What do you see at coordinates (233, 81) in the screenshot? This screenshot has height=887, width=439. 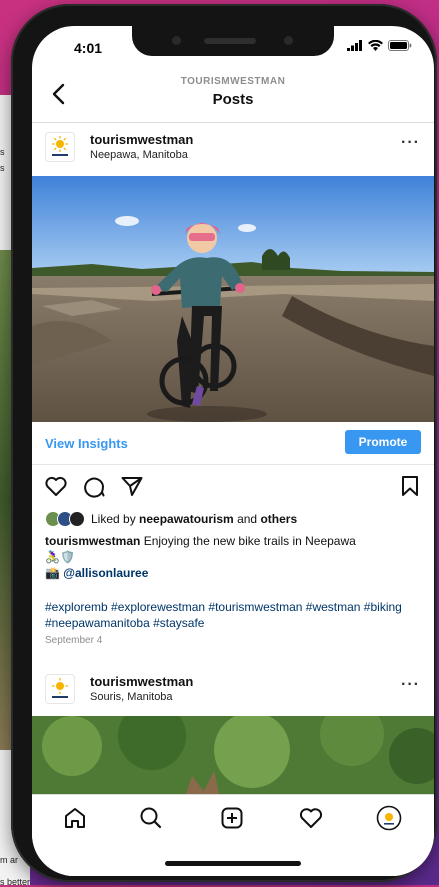 I see `account-label: TOURISMWESTMAN` at bounding box center [233, 81].